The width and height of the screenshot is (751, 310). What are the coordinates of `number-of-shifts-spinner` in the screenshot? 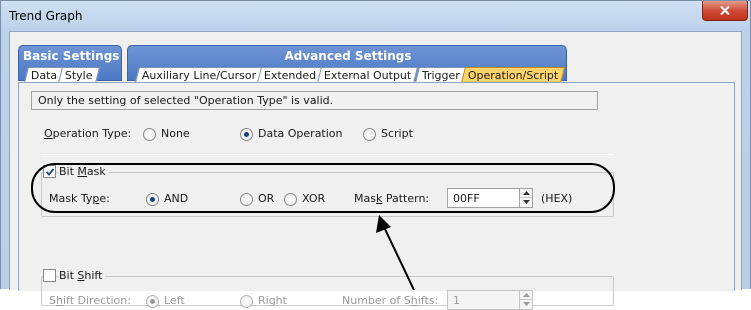 It's located at (526, 300).